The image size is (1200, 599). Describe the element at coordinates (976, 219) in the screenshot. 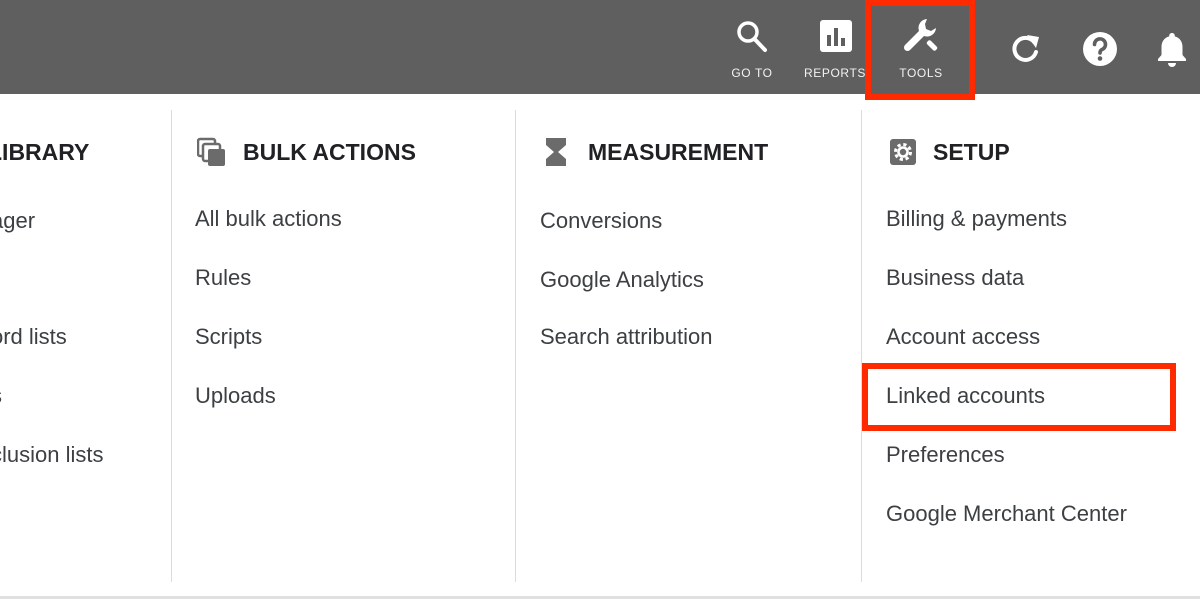

I see `setup-item-billing: Billing & payments` at that location.